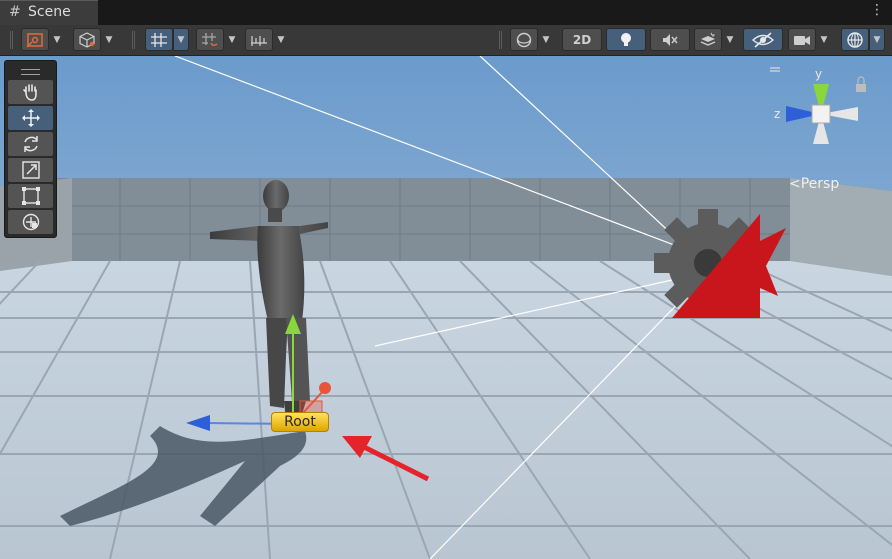 The image size is (892, 559). I want to click on scale-tool-button, so click(30, 170).